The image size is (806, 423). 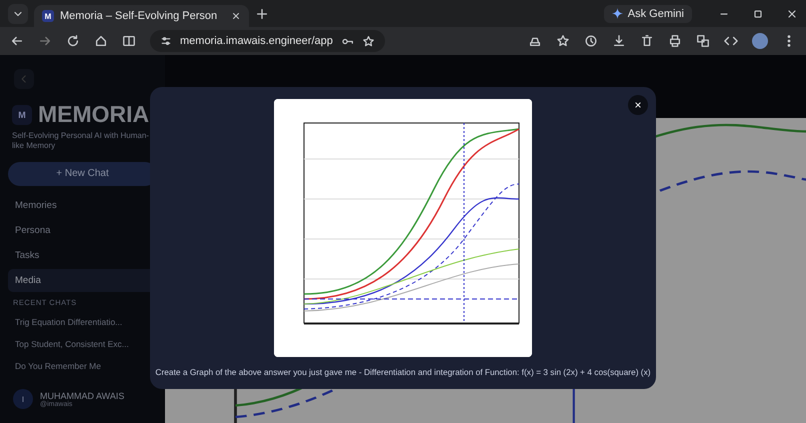 What do you see at coordinates (22, 114) in the screenshot?
I see `logo-badge: M` at bounding box center [22, 114].